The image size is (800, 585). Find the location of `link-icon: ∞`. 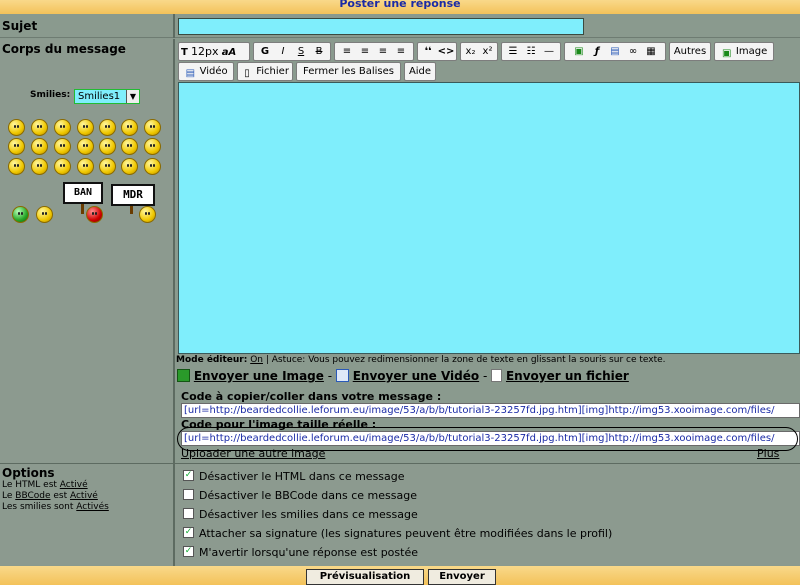

link-icon: ∞ is located at coordinates (633, 51).